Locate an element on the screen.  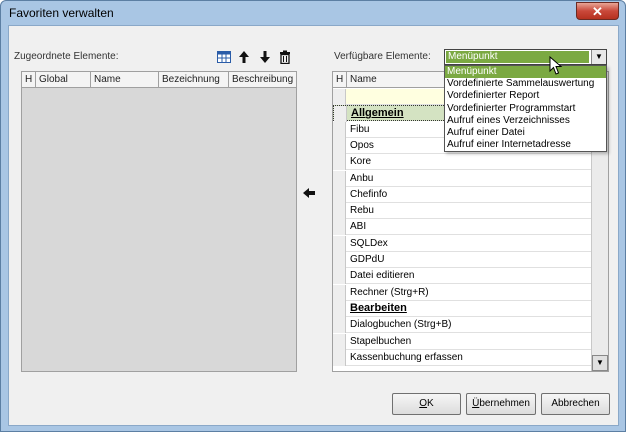
list-item: Anbu is located at coordinates (462, 178).